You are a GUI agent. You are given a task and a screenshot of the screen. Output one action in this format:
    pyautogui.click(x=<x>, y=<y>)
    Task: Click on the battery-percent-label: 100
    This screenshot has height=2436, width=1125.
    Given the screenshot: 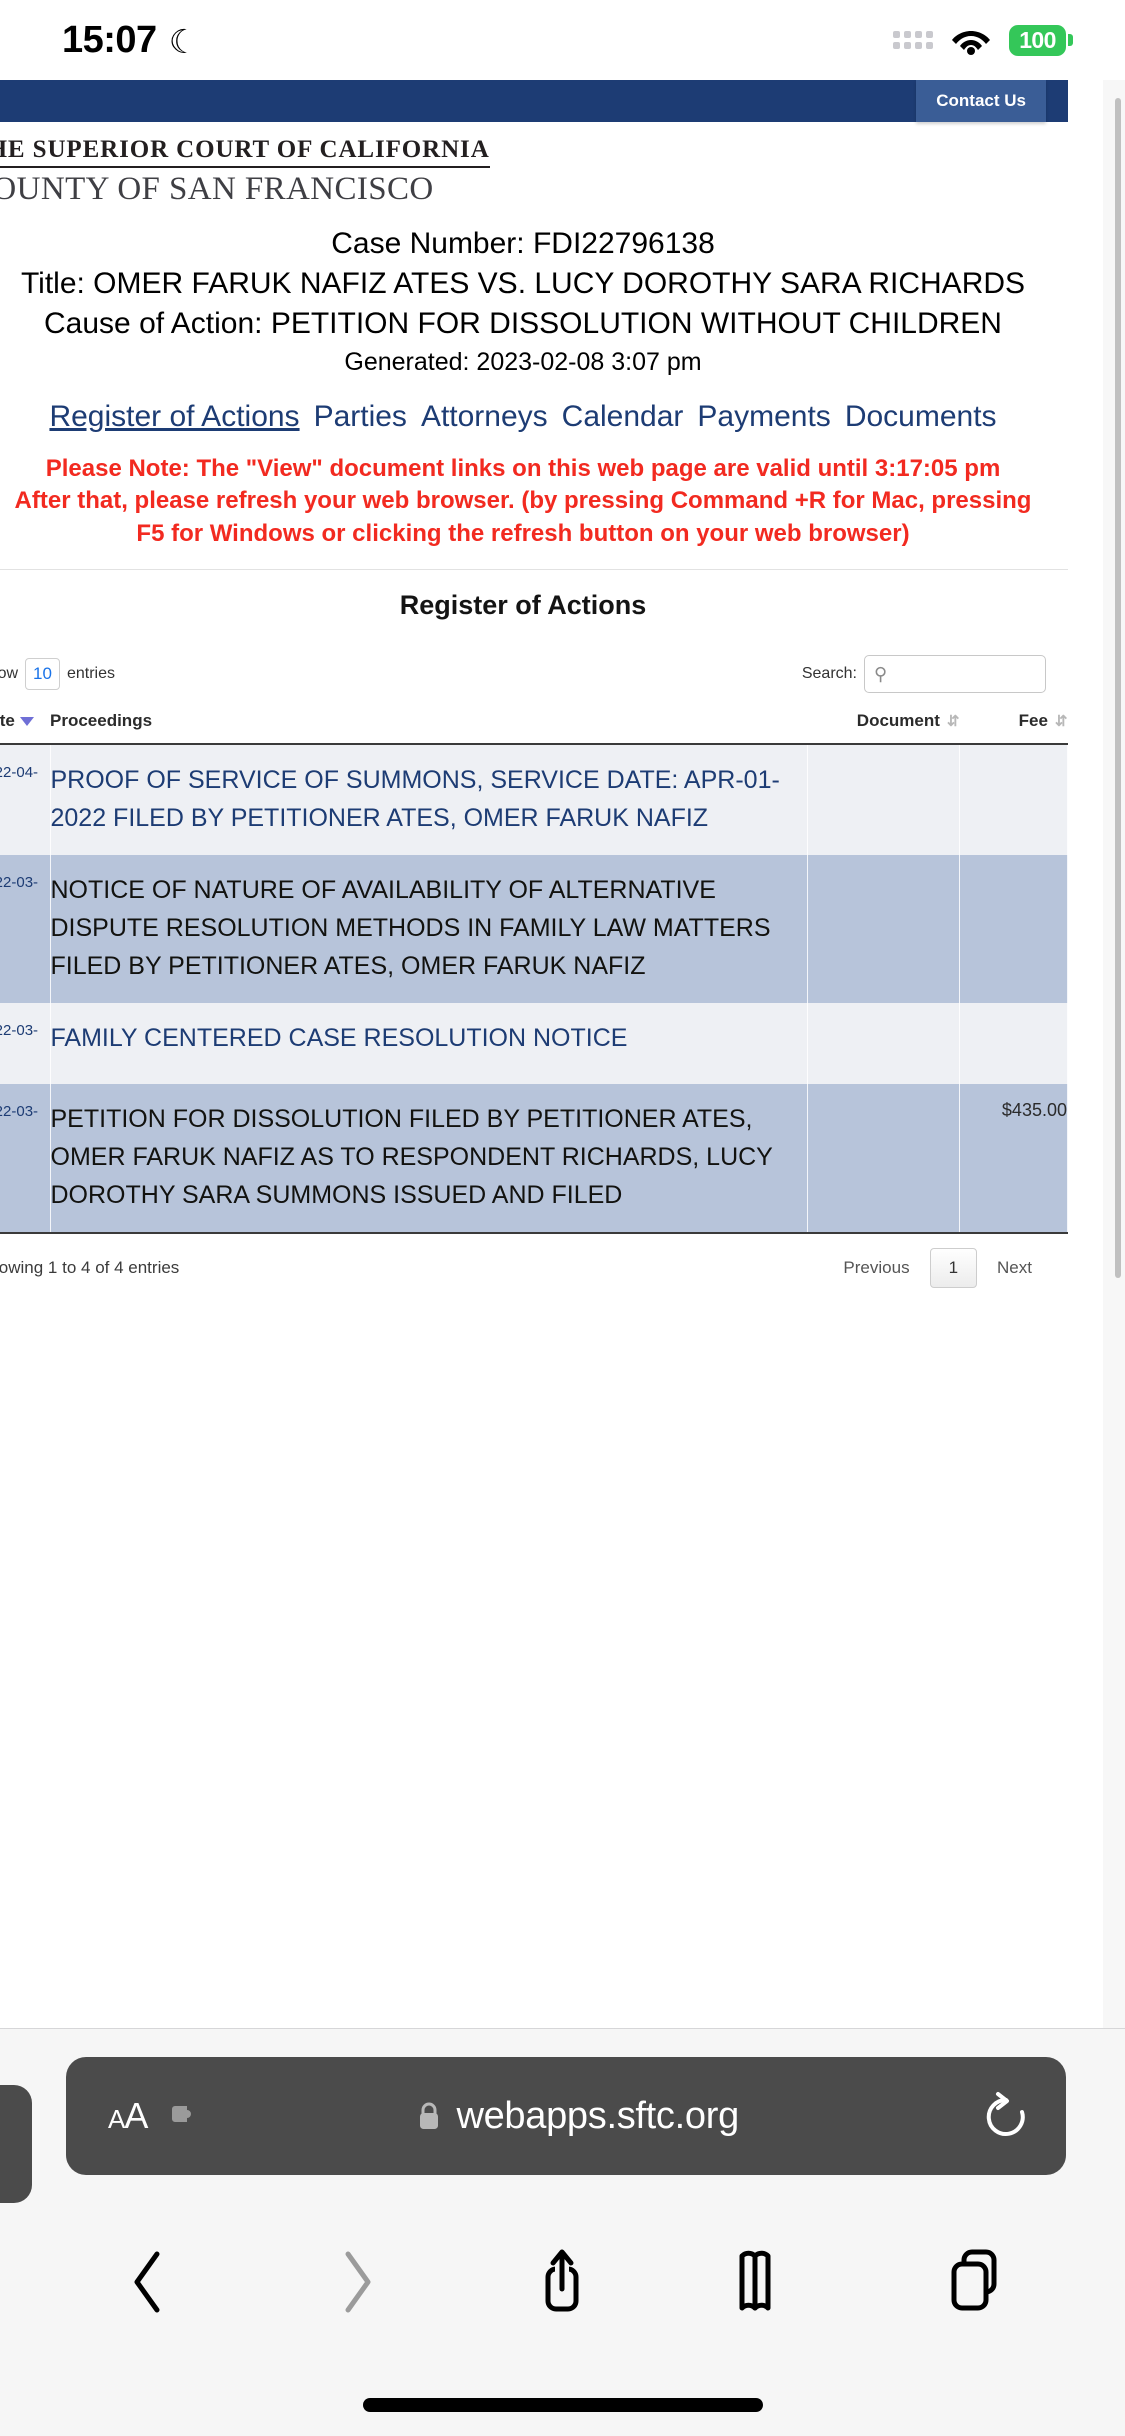 What is the action you would take?
    pyautogui.click(x=1037, y=39)
    